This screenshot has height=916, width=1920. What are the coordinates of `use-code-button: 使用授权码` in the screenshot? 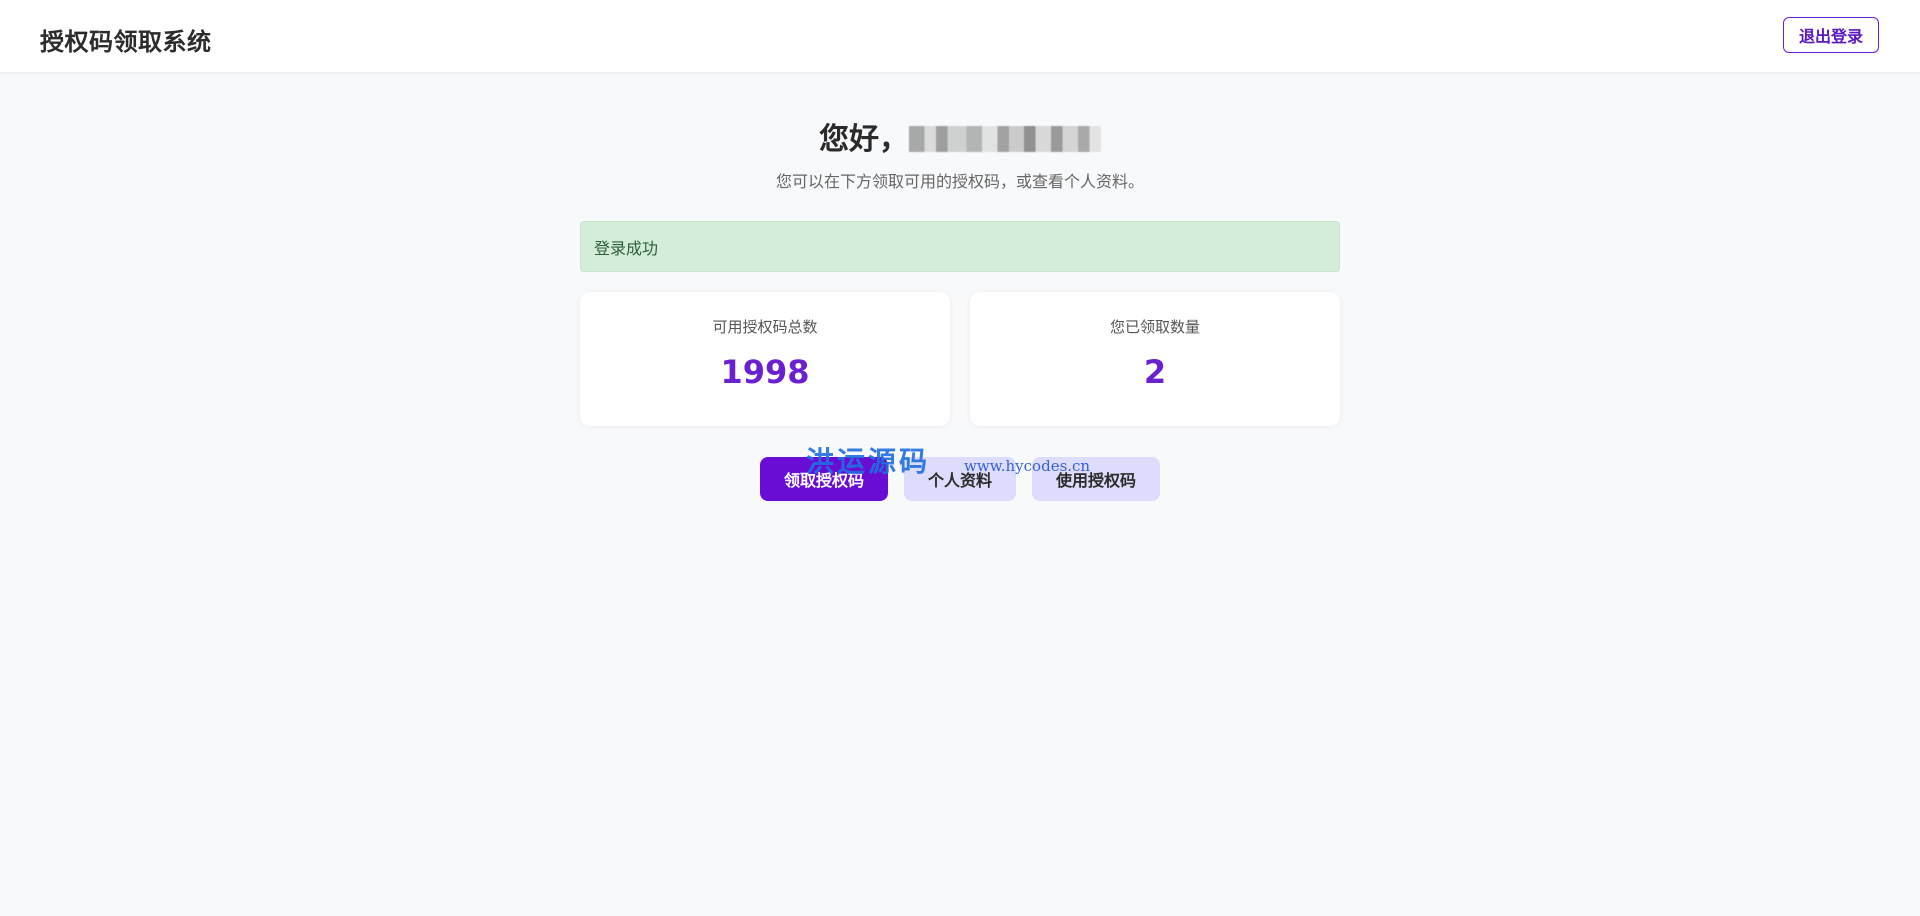 It's located at (1096, 479).